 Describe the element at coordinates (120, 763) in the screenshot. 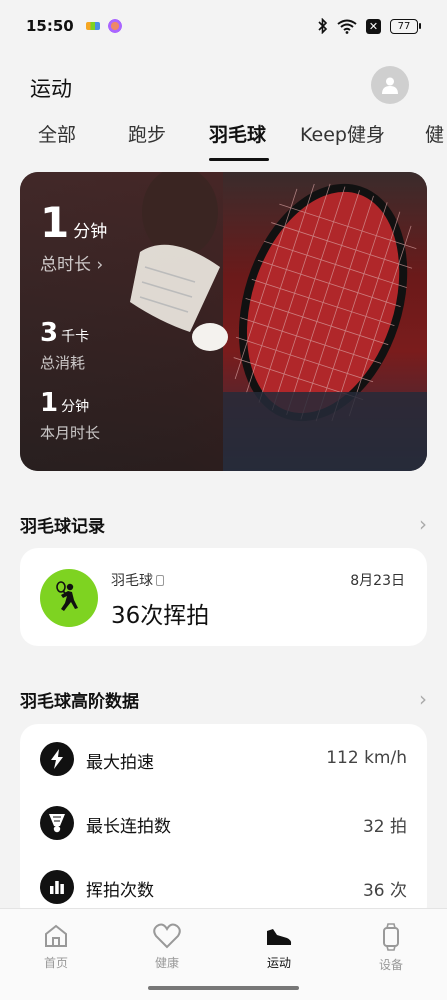

I see `metric-label: 最大拍速` at that location.